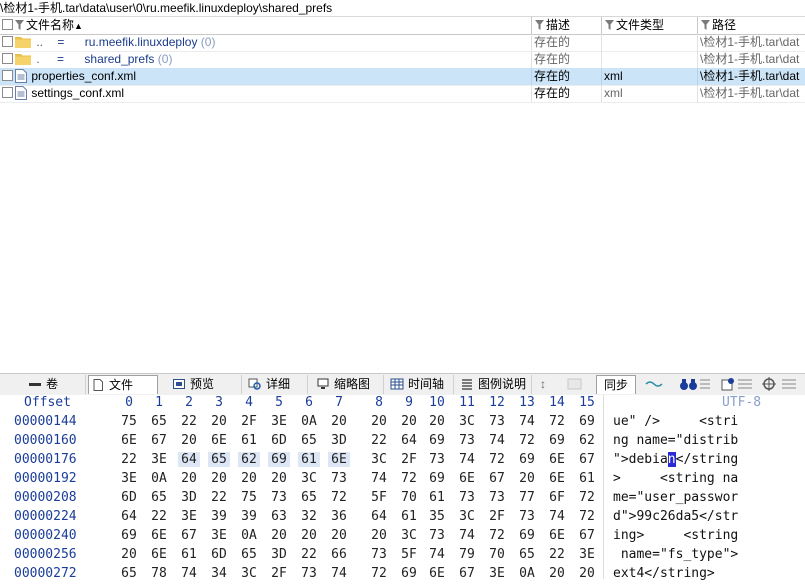 The height and width of the screenshot is (585, 805). What do you see at coordinates (266, 25) in the screenshot?
I see `column-header-name: 文件名称▲` at bounding box center [266, 25].